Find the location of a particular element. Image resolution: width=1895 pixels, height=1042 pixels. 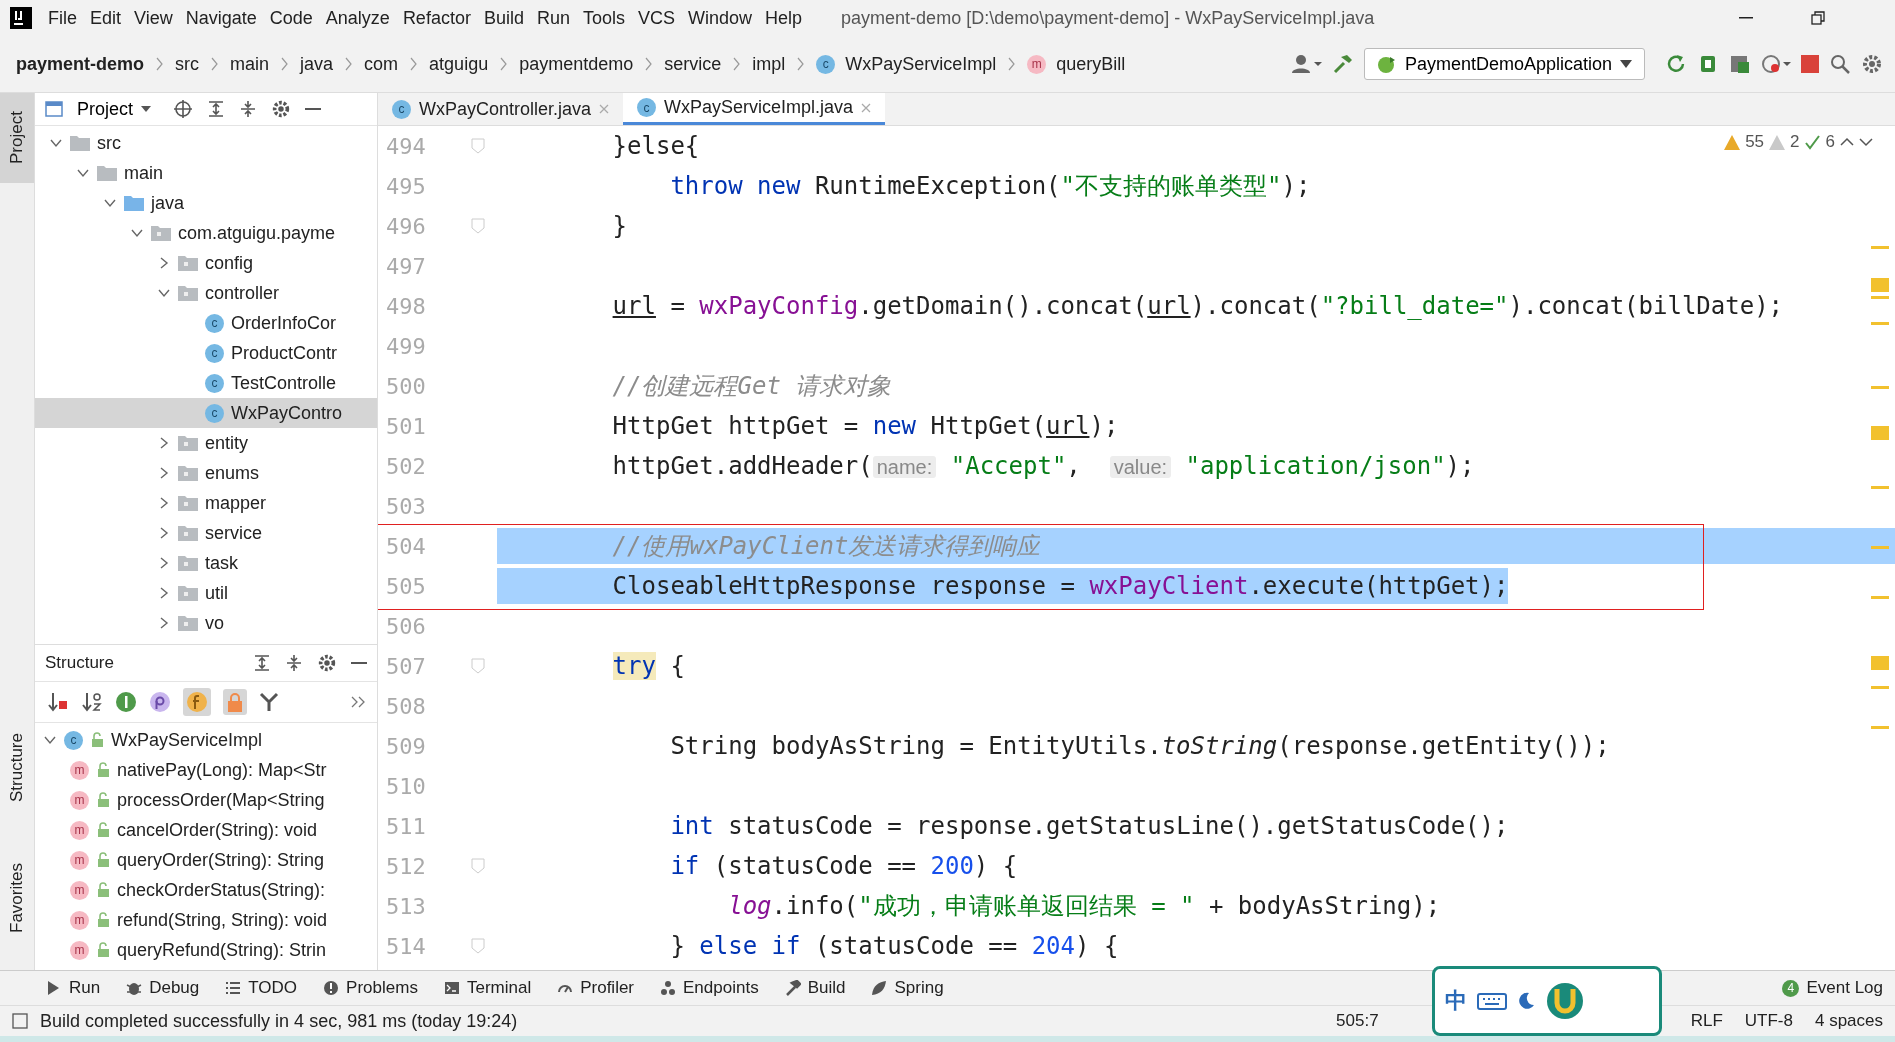

interface-icon is located at coordinates (126, 702).